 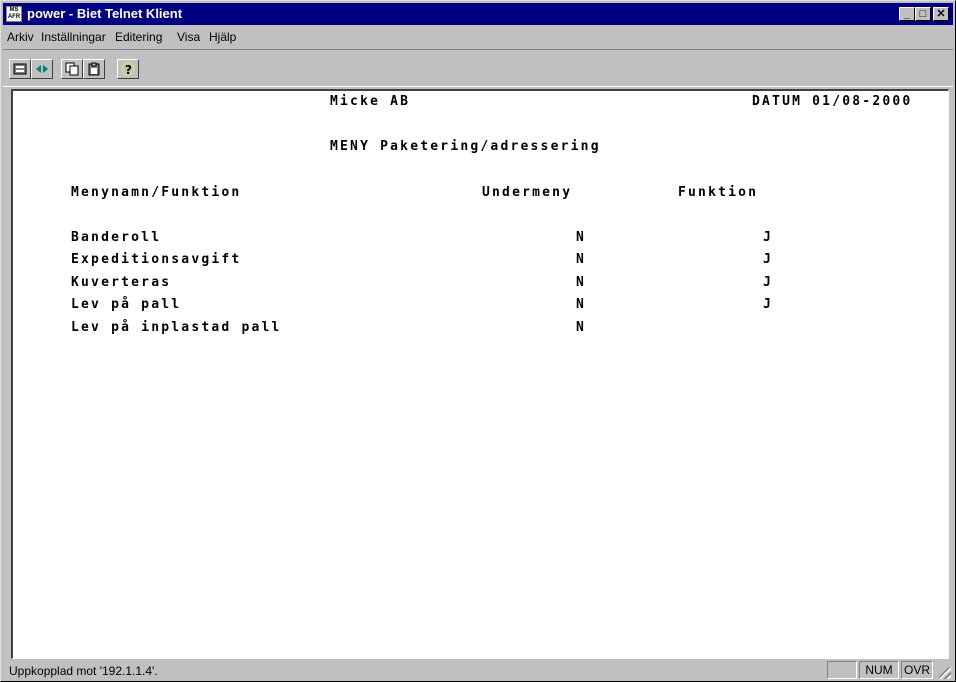 I want to click on status-bar: Uppkopplad mot '192.1.1.4'. NUM OVR, so click(x=478, y=671).